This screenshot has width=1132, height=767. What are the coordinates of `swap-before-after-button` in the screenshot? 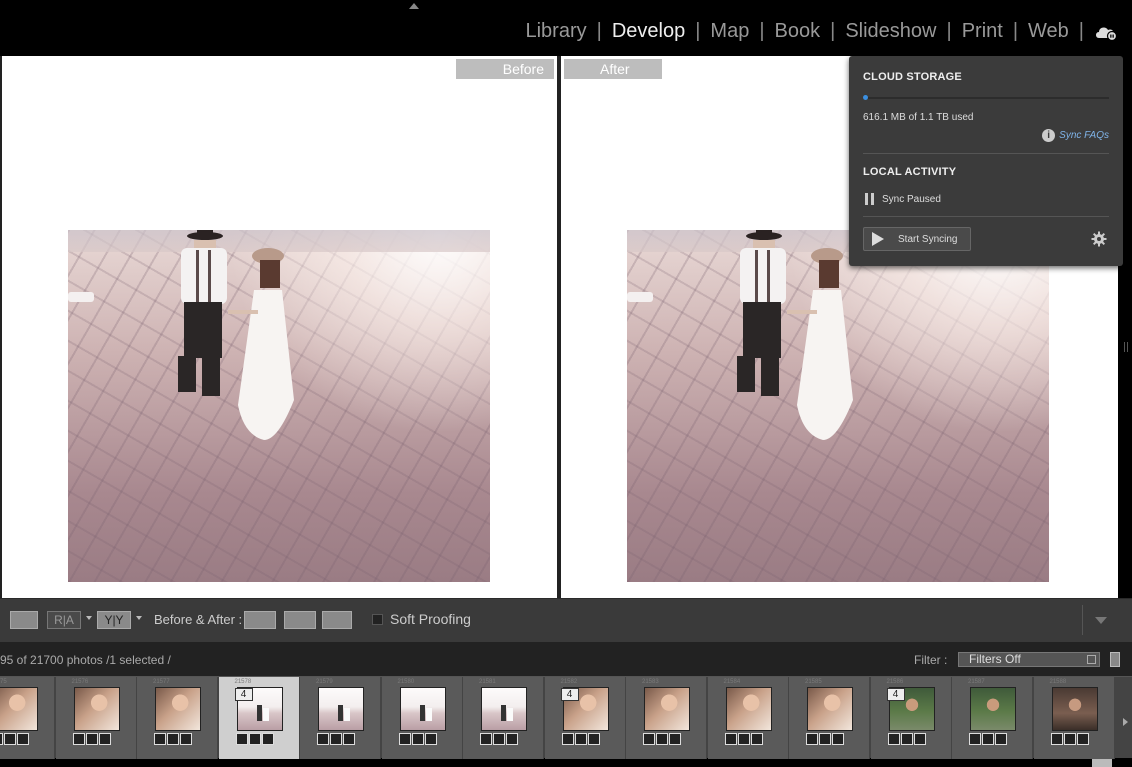 It's located at (337, 620).